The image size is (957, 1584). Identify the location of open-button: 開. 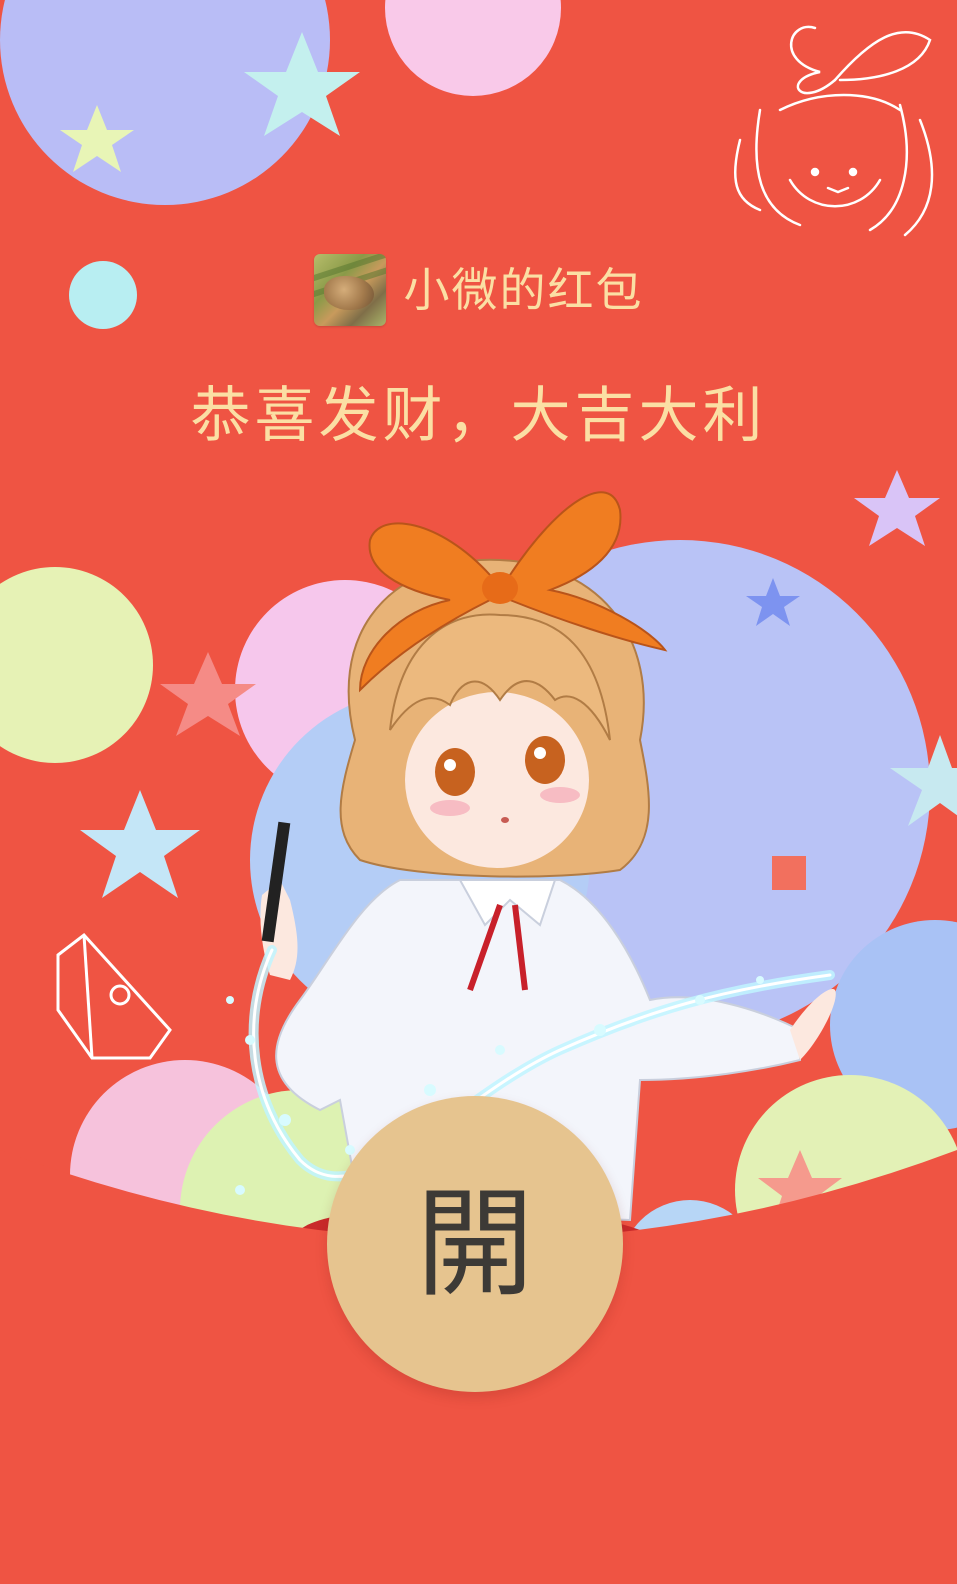
(475, 1244).